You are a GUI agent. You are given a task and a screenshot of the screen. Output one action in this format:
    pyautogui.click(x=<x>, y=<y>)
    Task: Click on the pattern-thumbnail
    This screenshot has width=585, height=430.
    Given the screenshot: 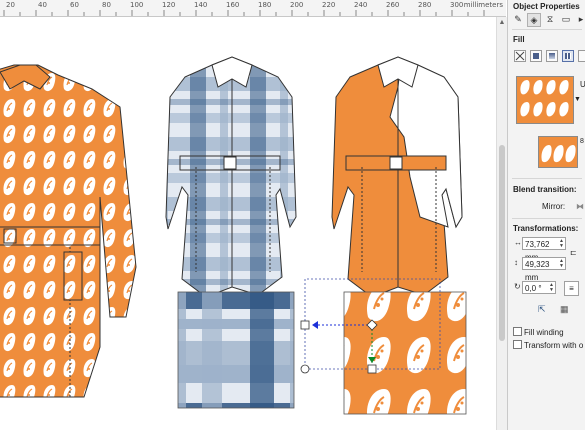 What is the action you would take?
    pyautogui.click(x=558, y=152)
    